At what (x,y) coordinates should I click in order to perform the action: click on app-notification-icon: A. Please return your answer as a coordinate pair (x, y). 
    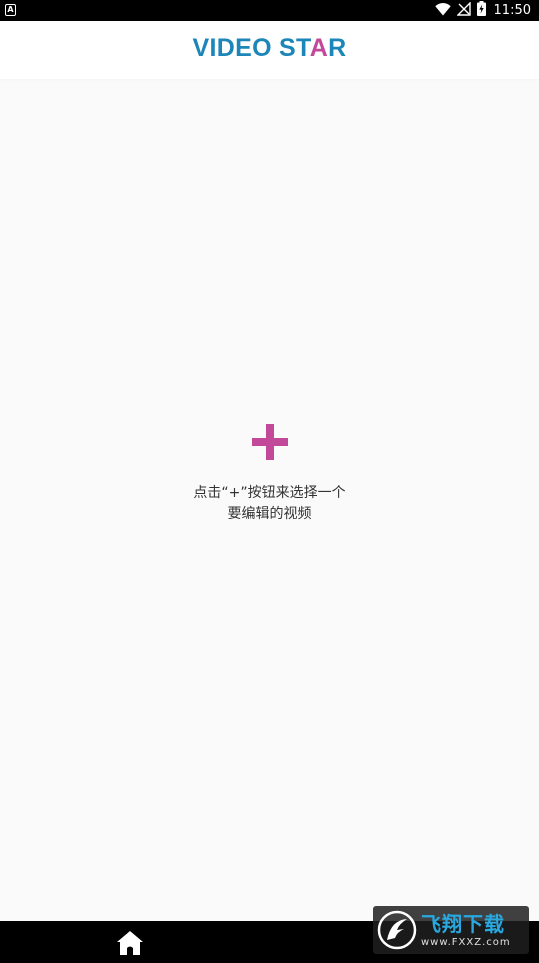
    Looking at the image, I should click on (10, 10).